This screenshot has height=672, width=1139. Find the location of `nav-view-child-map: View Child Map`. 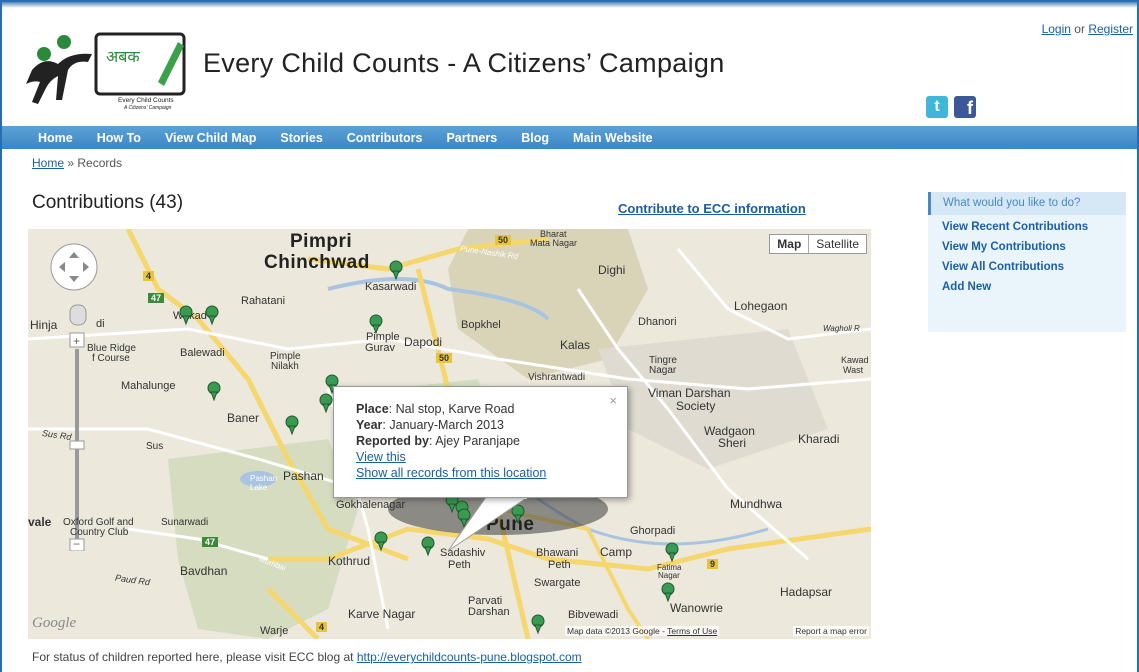

nav-view-child-map: View Child Map is located at coordinates (210, 138).